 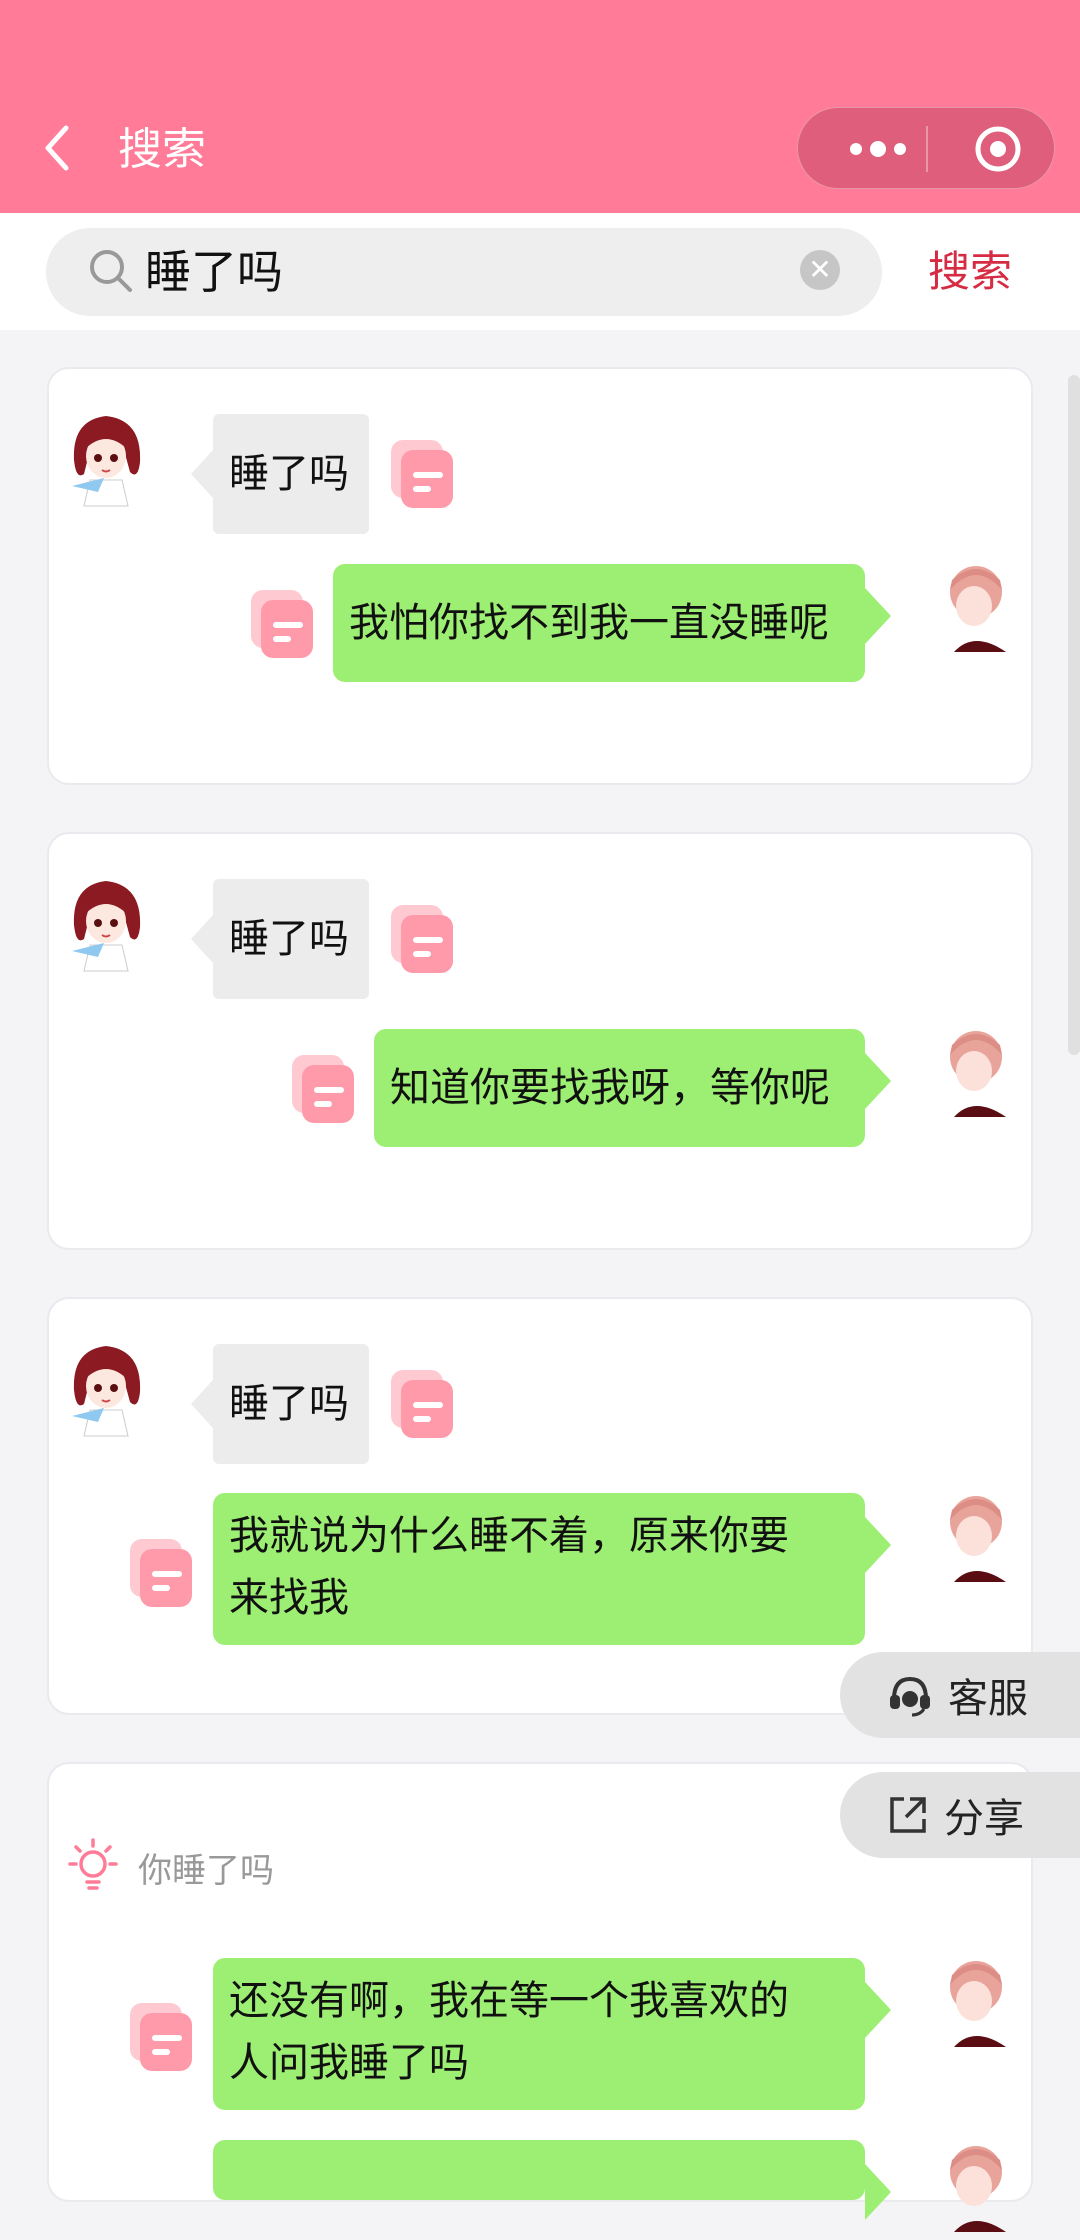 What do you see at coordinates (206, 1870) in the screenshot?
I see `tip-text: 你睡了吗` at bounding box center [206, 1870].